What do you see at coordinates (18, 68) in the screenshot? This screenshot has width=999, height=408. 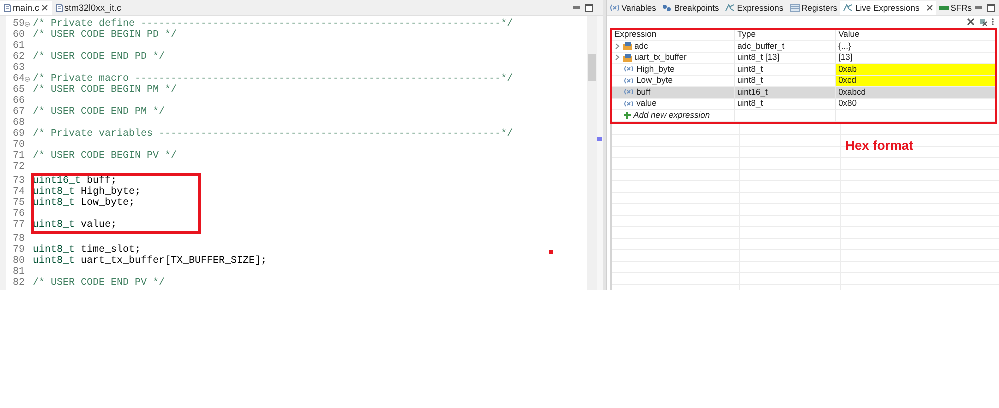 I see `line-number: 63` at bounding box center [18, 68].